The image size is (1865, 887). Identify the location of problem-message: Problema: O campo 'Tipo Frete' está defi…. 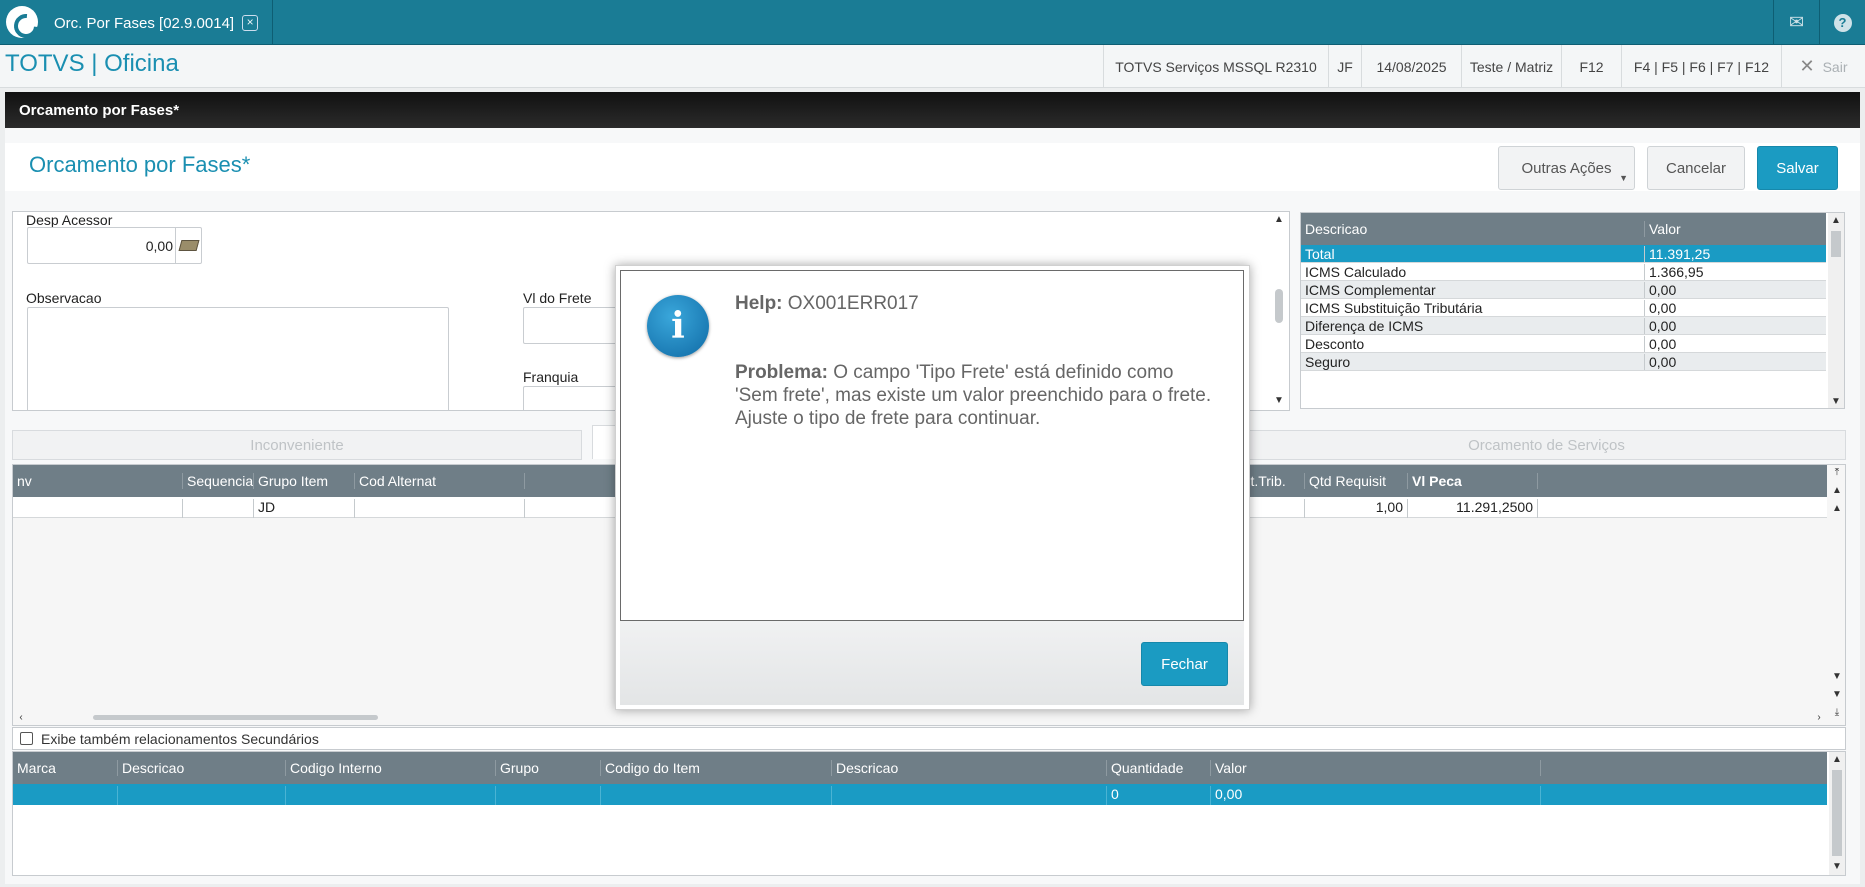
(975, 395).